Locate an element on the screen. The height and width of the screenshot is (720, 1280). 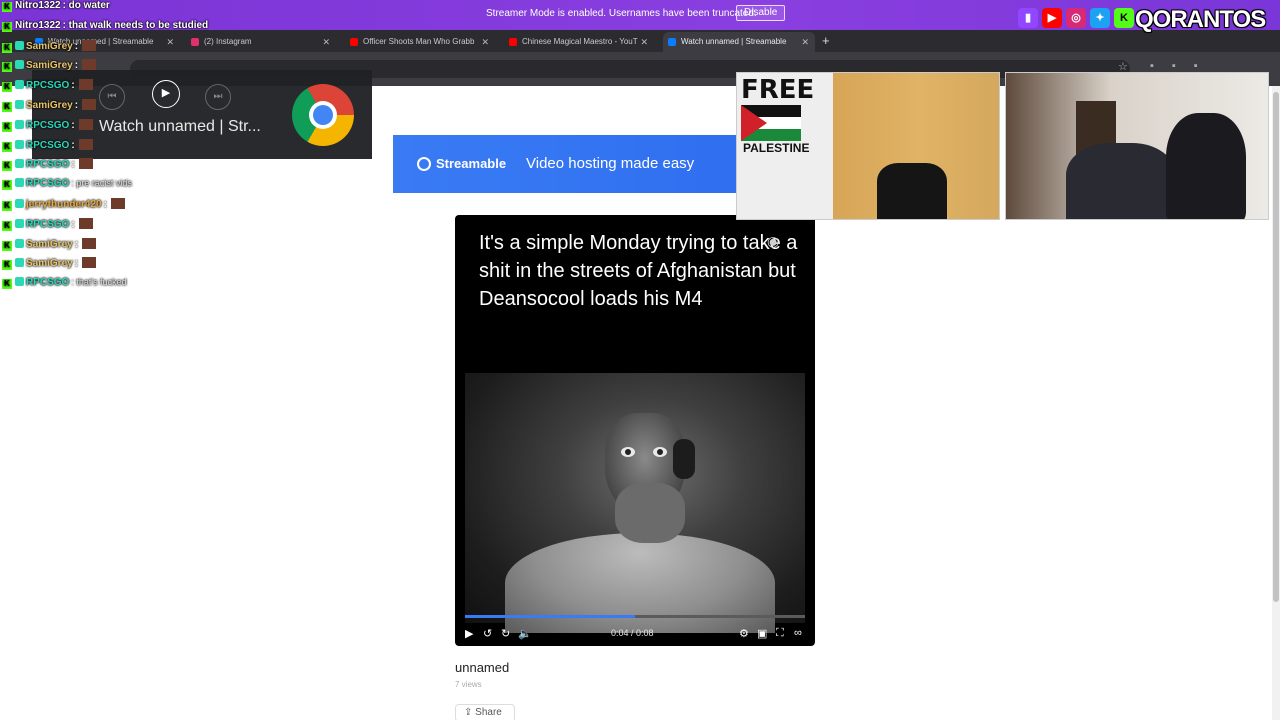
disable-streamer-mode-button: Disable is located at coordinates (761, 13).